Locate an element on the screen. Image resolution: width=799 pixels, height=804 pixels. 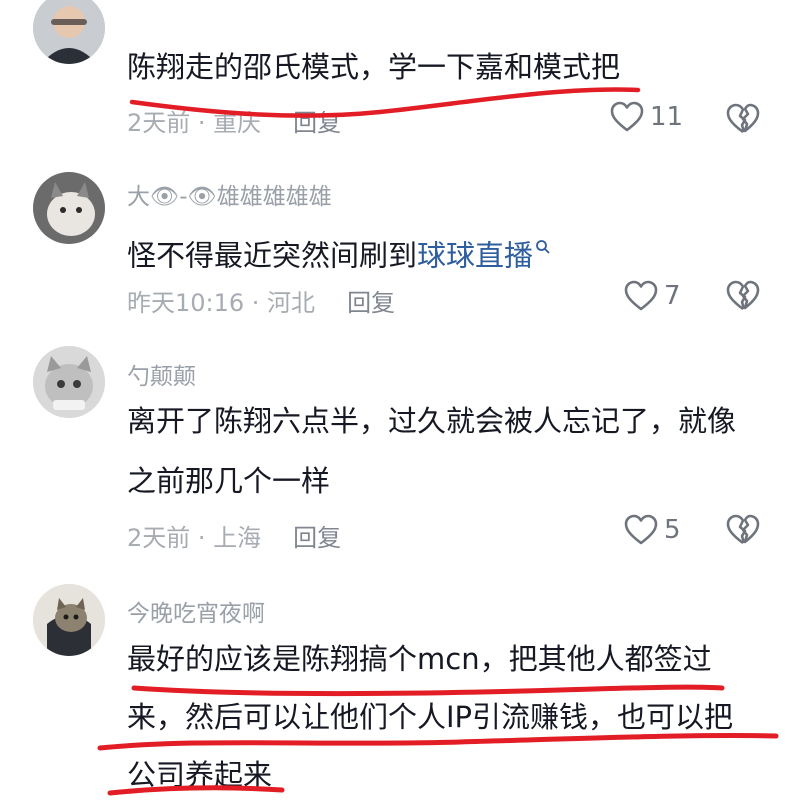
username: 今晚吃宵夜啊 is located at coordinates (196, 611).